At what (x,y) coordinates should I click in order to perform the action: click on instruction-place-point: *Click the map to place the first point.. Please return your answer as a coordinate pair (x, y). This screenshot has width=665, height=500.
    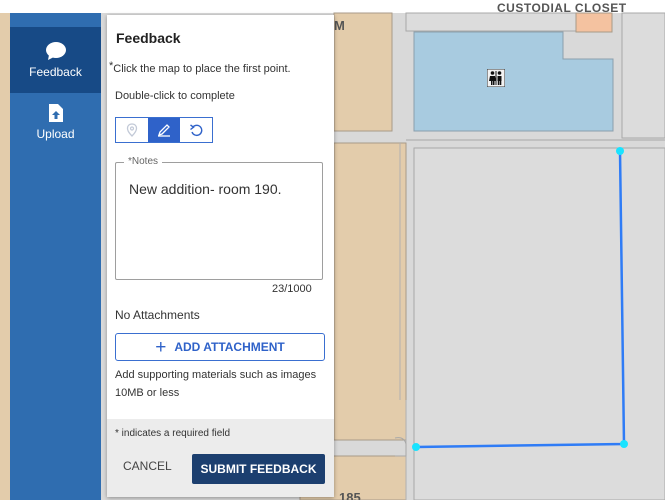
    Looking at the image, I should click on (200, 67).